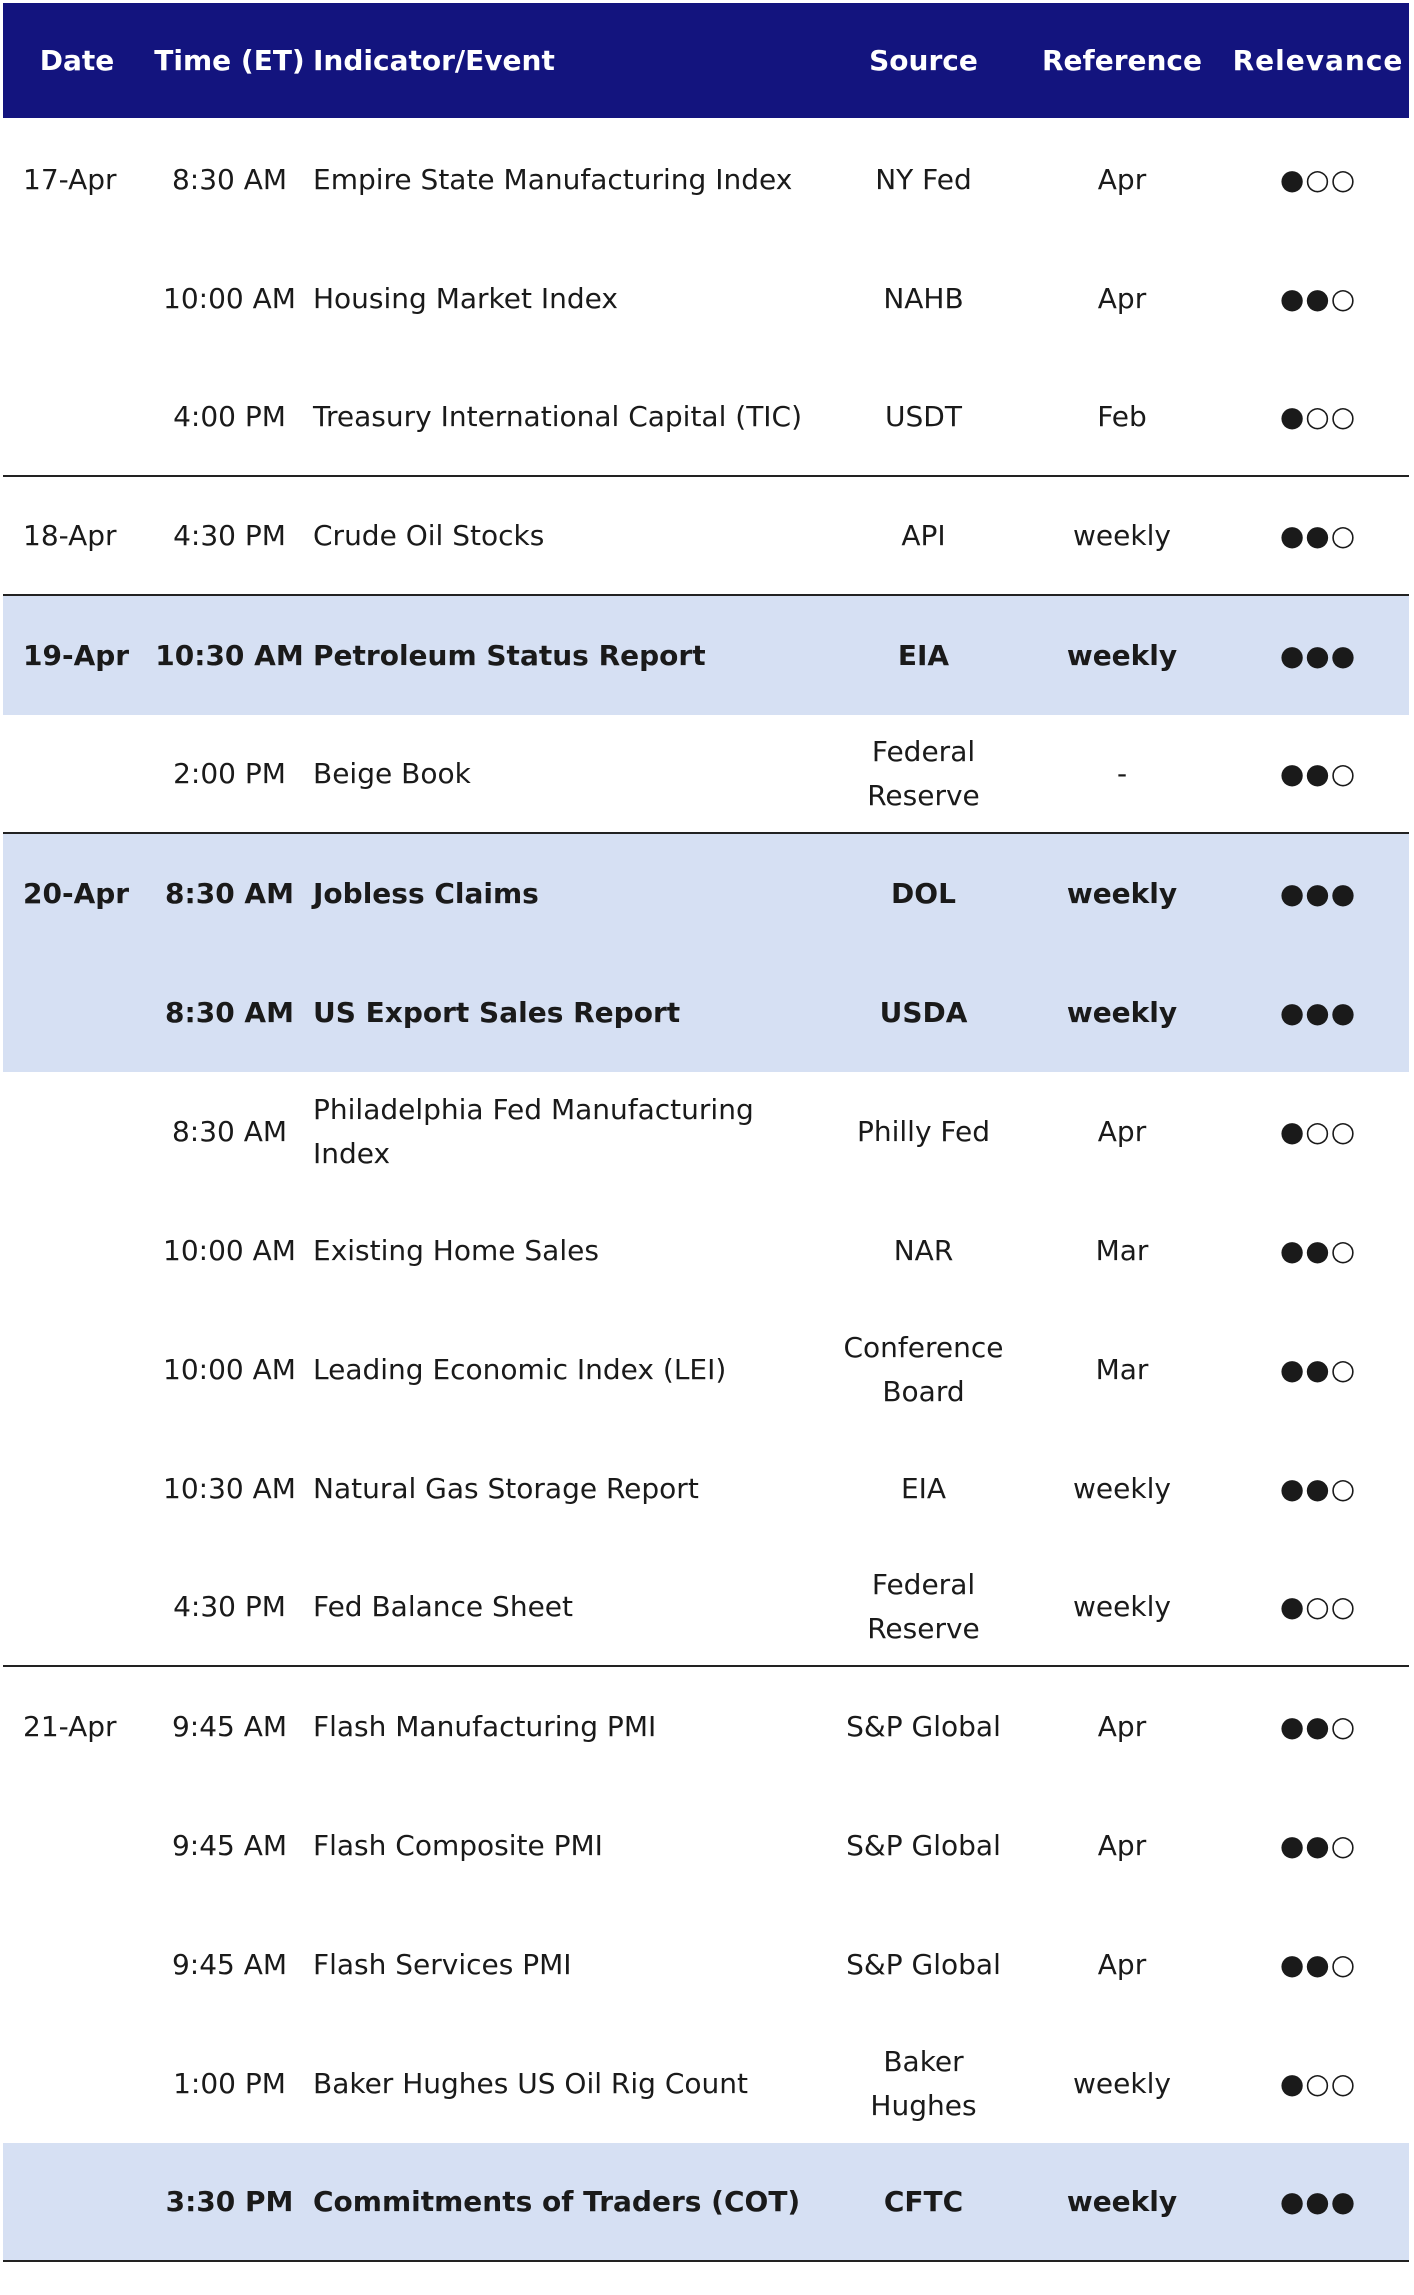 The height and width of the screenshot is (2295, 1414). I want to click on table-row: 2:00 PM Beige Book Federal Reserve - ●●○, so click(706, 774).